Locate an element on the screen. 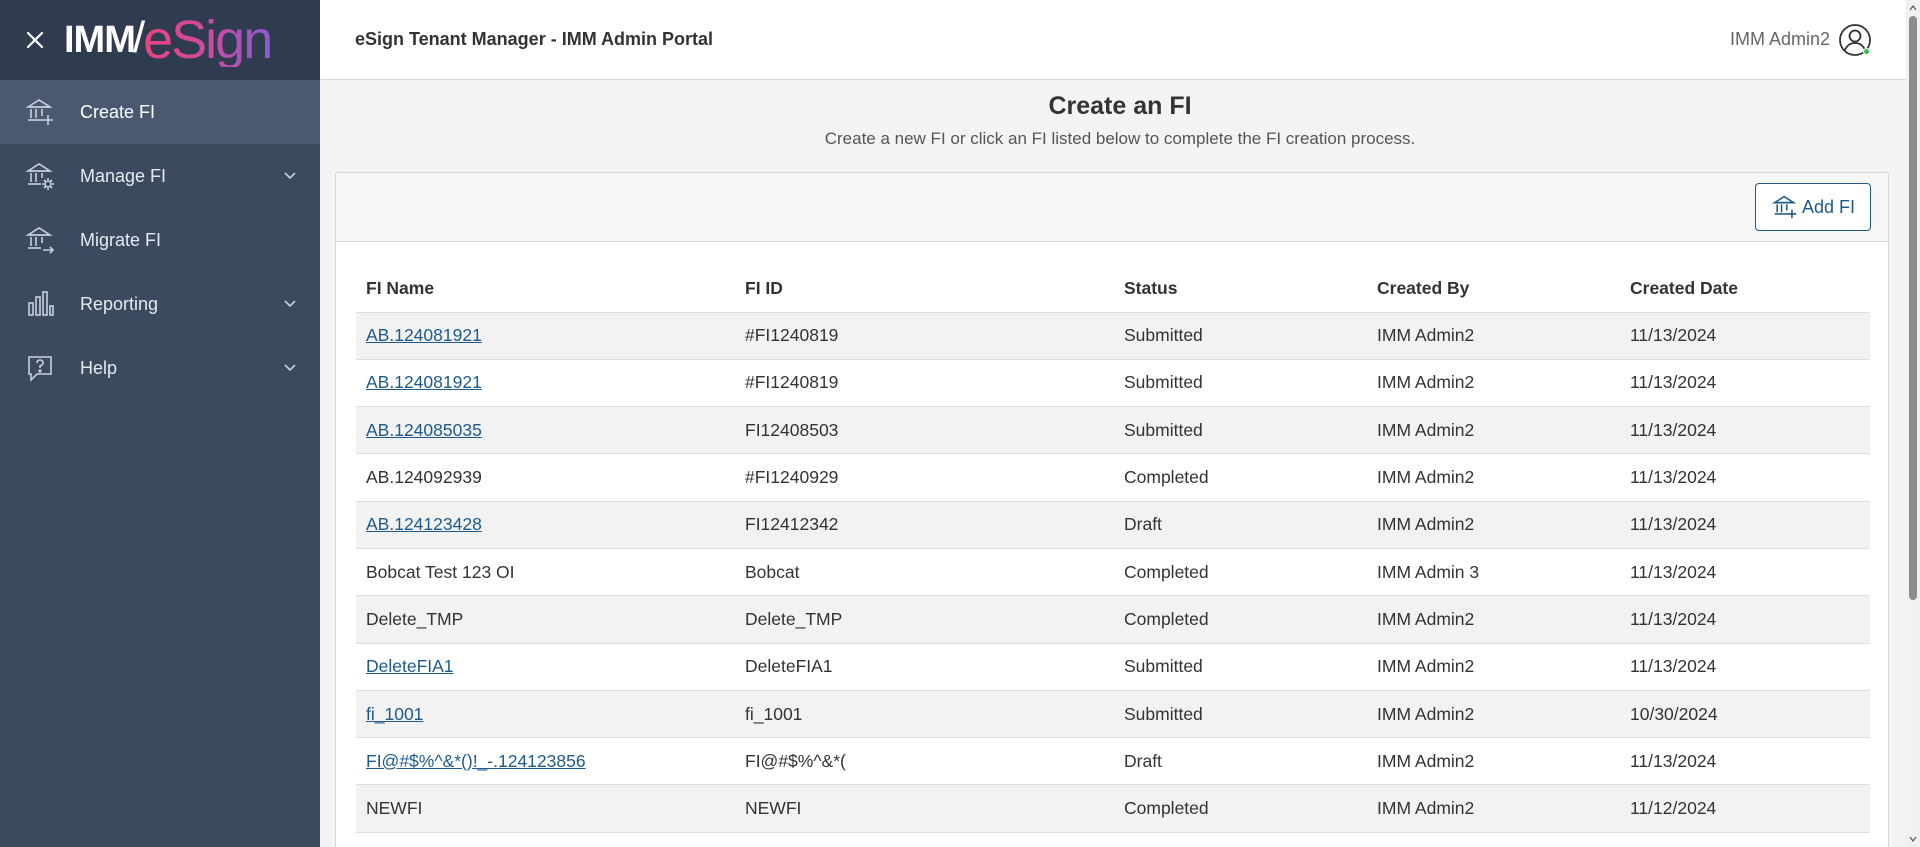 The width and height of the screenshot is (1920, 847). cell-fi-id: Delete_TMP is located at coordinates (924, 619).